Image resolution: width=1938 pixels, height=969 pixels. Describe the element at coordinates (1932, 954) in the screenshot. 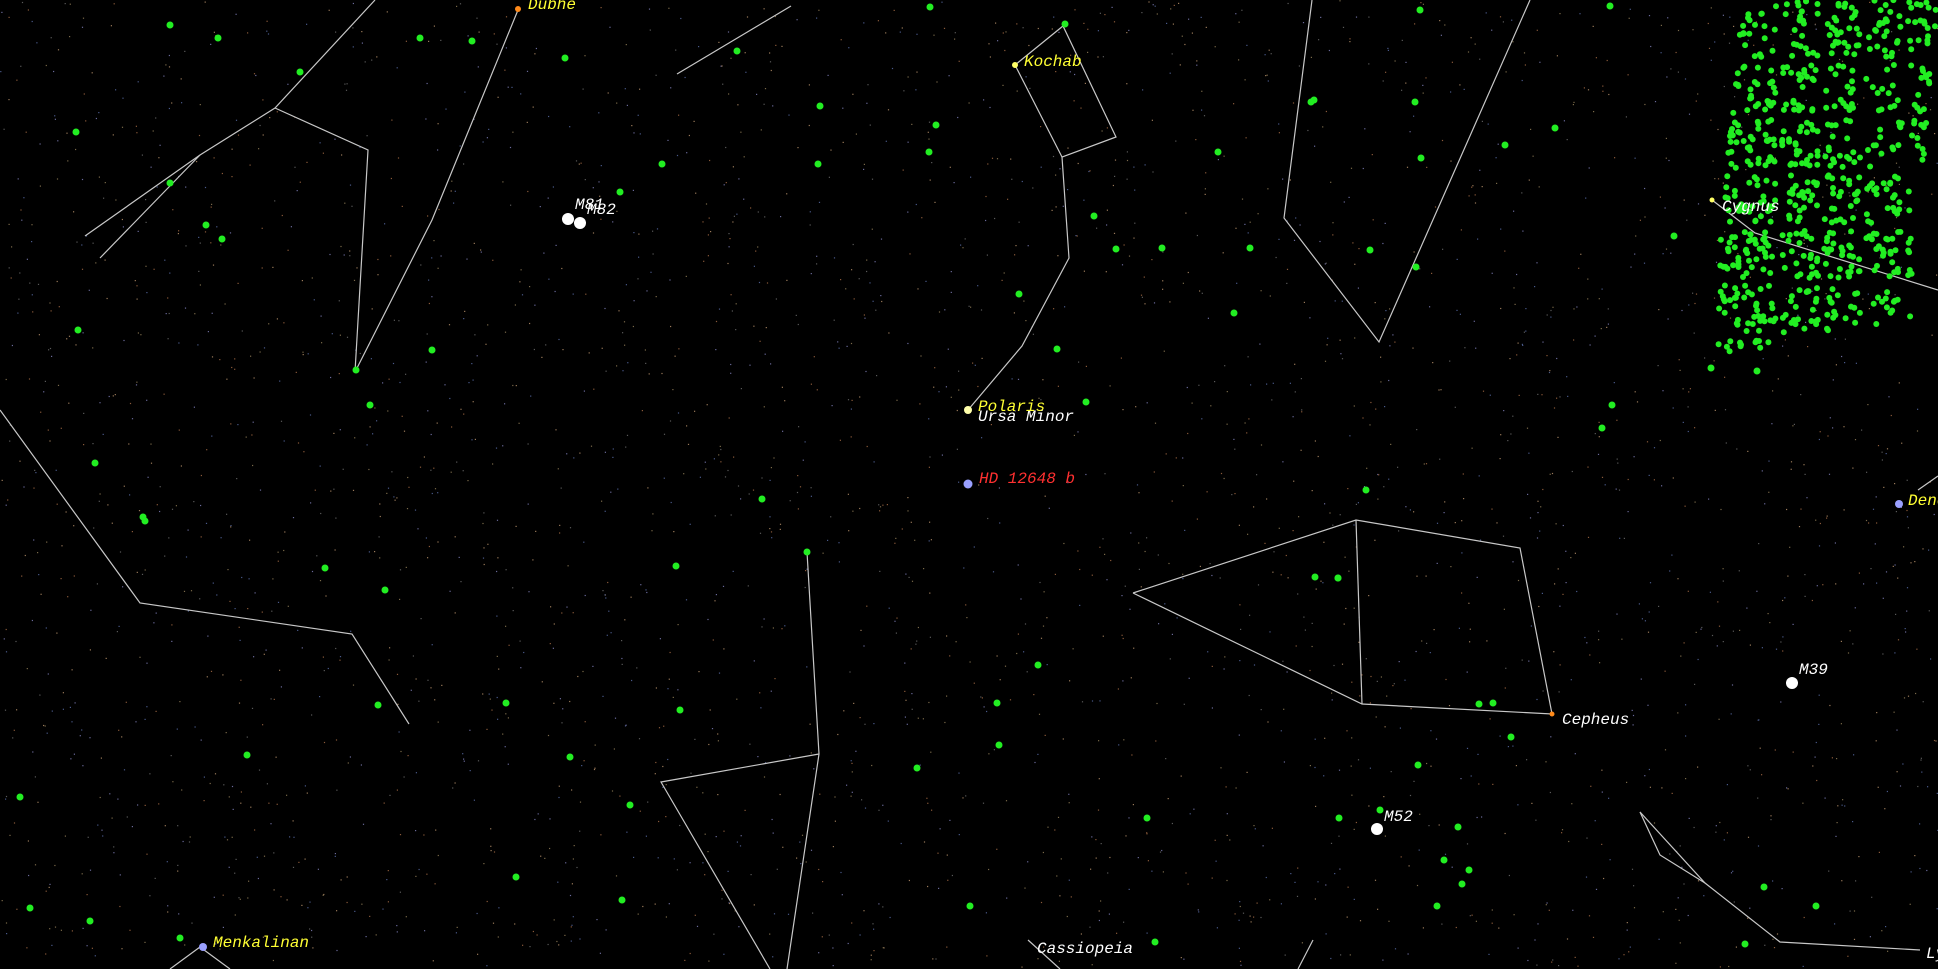

I see `constellation-label-lyra: Lyra` at that location.